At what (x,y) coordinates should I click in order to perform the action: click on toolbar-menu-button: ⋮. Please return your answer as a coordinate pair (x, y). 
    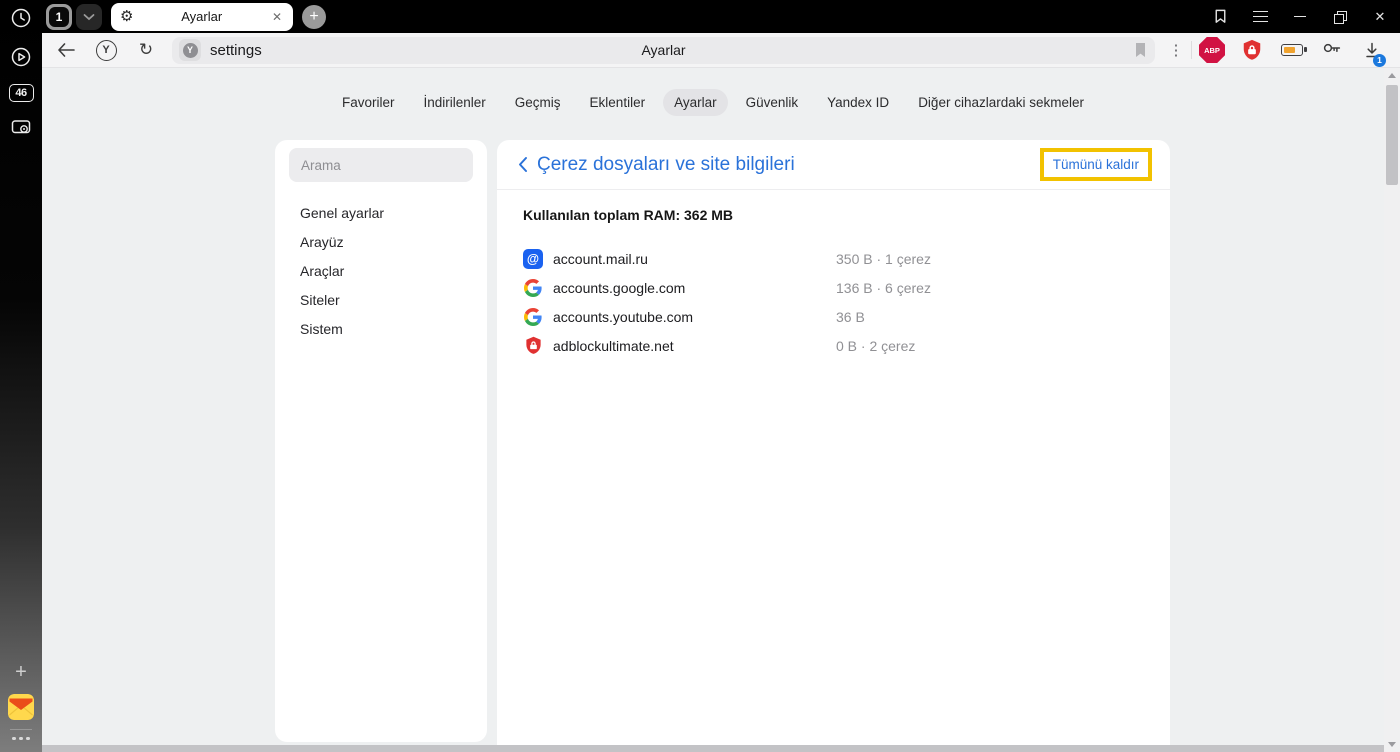
    Looking at the image, I should click on (1176, 50).